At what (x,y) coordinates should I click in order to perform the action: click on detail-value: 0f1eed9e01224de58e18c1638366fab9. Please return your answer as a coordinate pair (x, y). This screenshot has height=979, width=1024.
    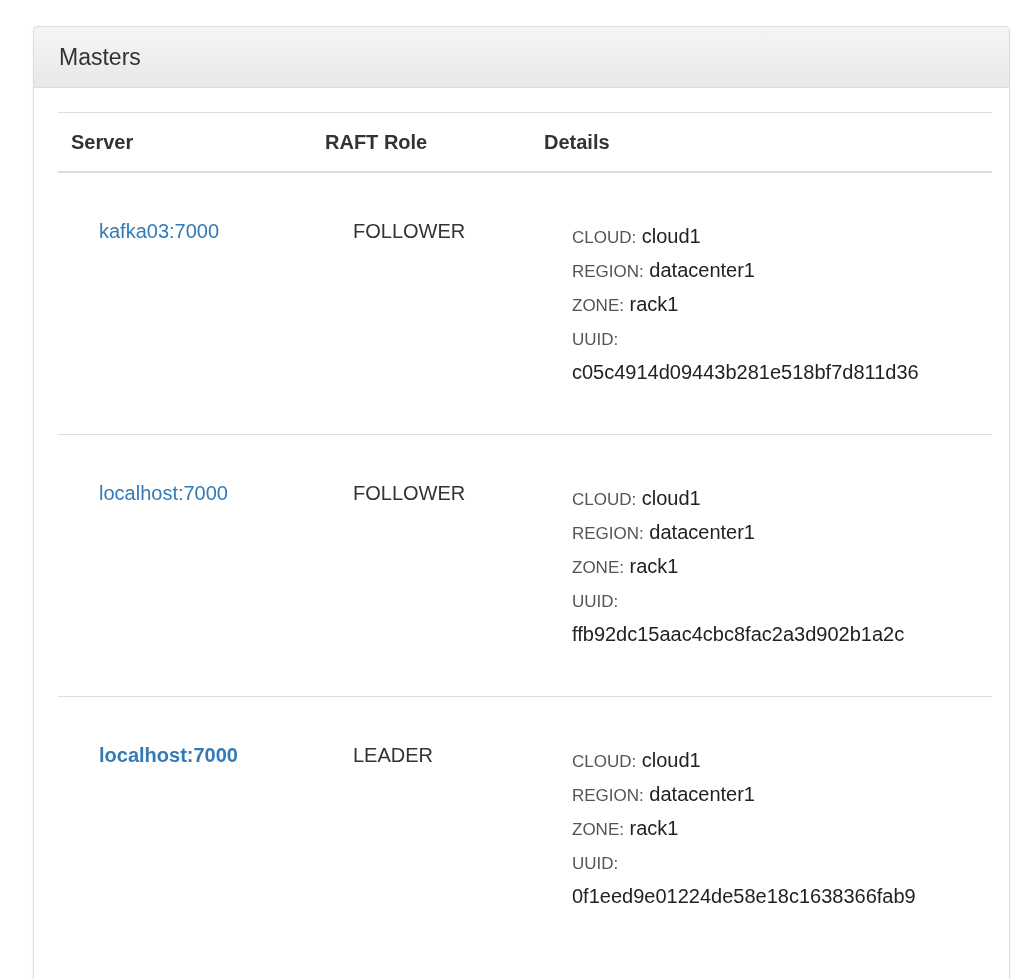
    Looking at the image, I should click on (744, 896).